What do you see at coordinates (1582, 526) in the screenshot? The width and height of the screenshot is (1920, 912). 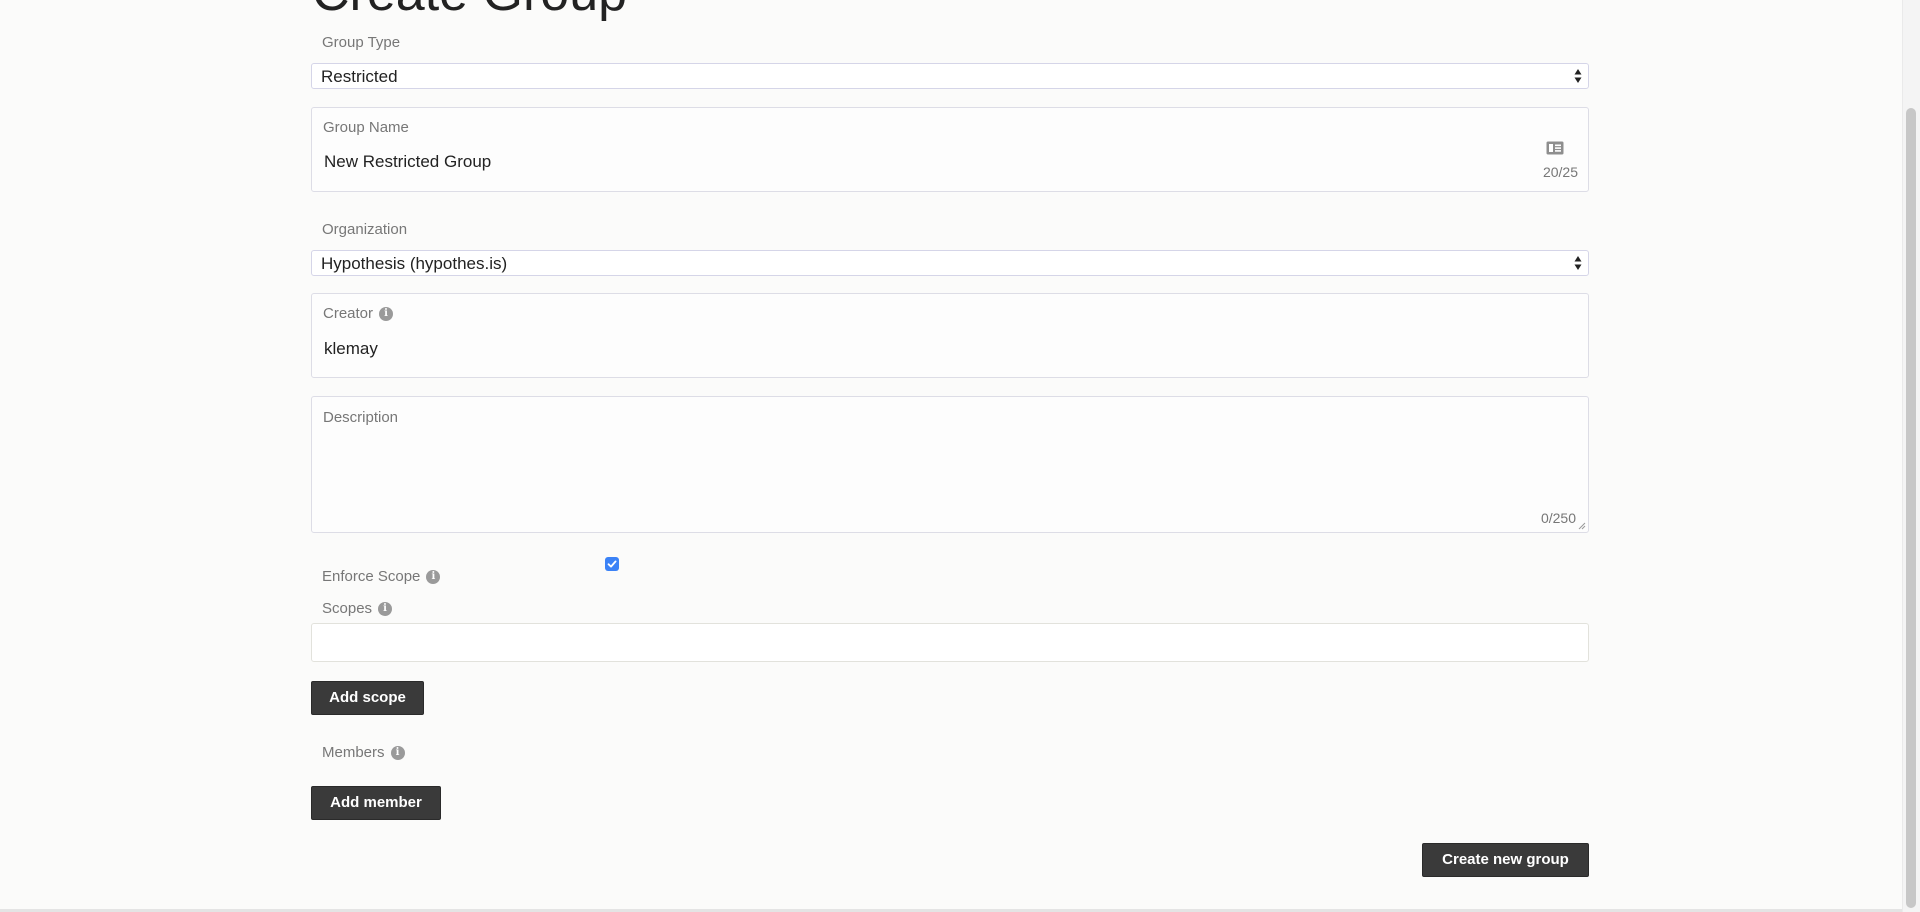 I see `resize-handle-icon` at bounding box center [1582, 526].